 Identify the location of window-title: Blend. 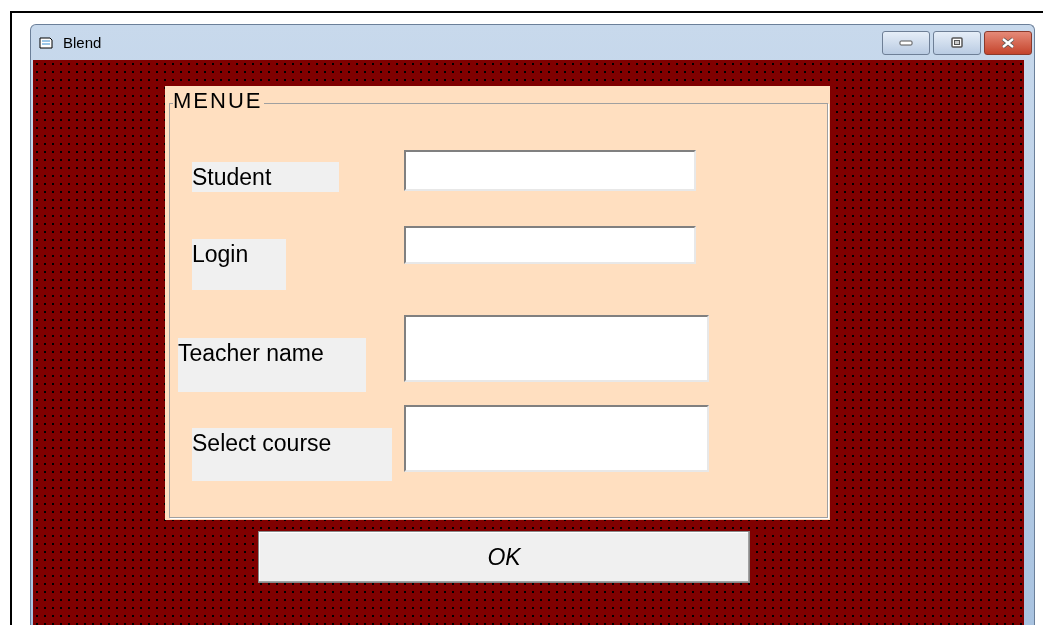
(82, 42).